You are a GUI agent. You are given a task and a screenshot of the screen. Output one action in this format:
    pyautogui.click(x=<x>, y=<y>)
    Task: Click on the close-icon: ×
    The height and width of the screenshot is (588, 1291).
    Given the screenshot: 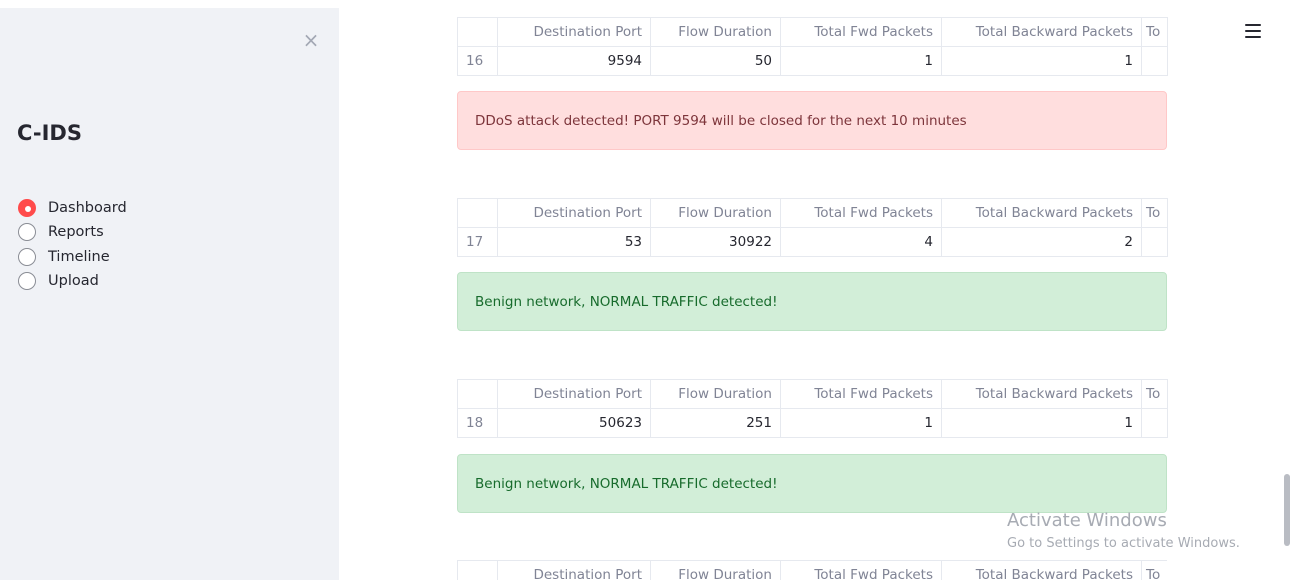 What is the action you would take?
    pyautogui.click(x=311, y=40)
    